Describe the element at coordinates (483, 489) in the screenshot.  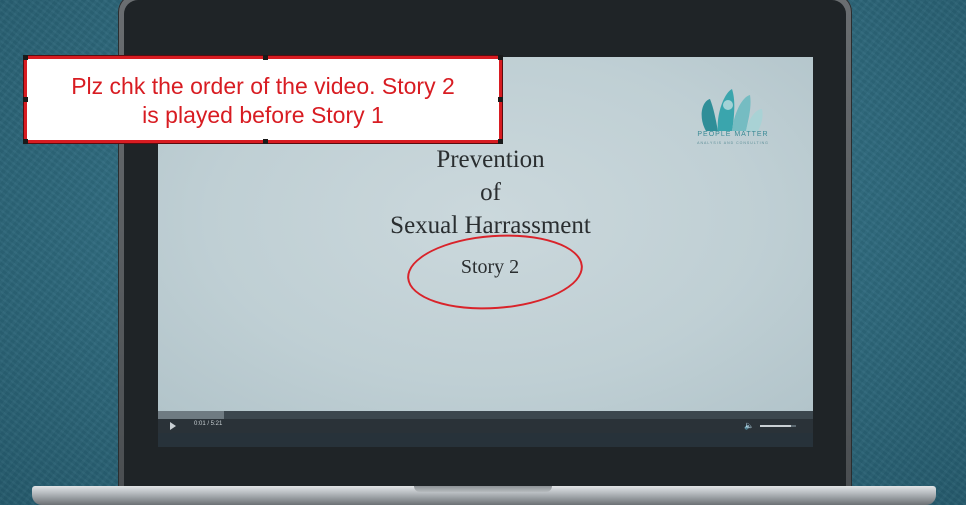
I see `laptop-notch` at that location.